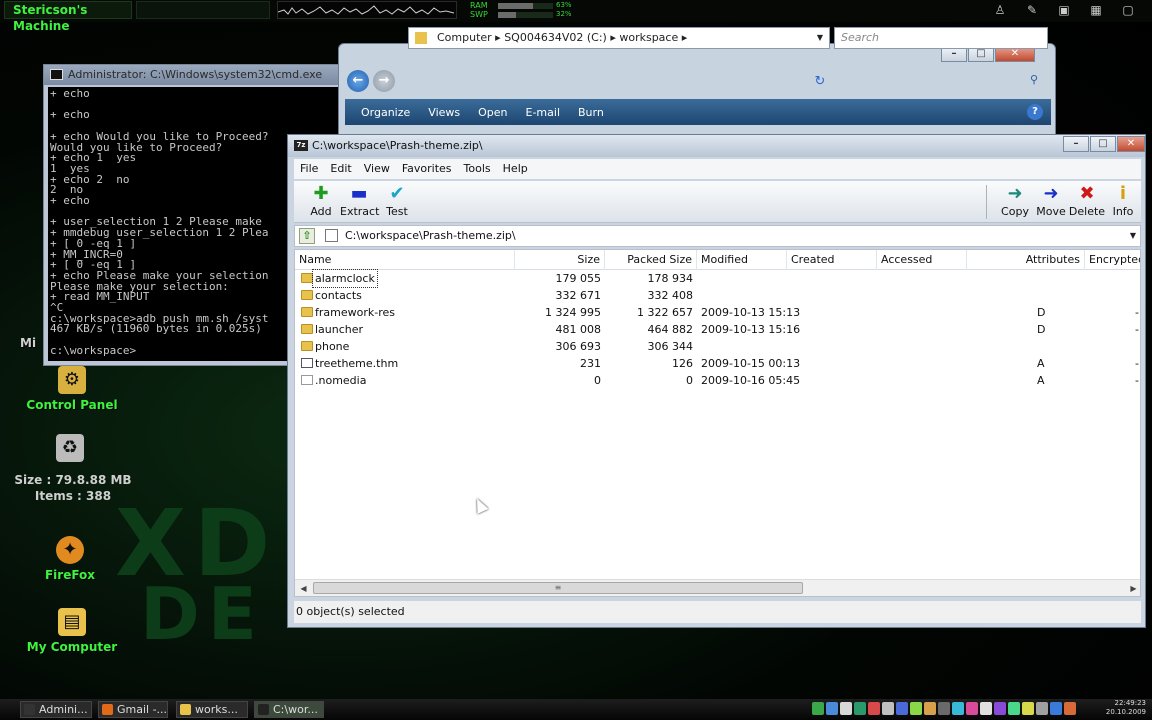 The image size is (1152, 720). Describe the element at coordinates (405, 260) in the screenshot. I see `column-header-name: Name` at that location.